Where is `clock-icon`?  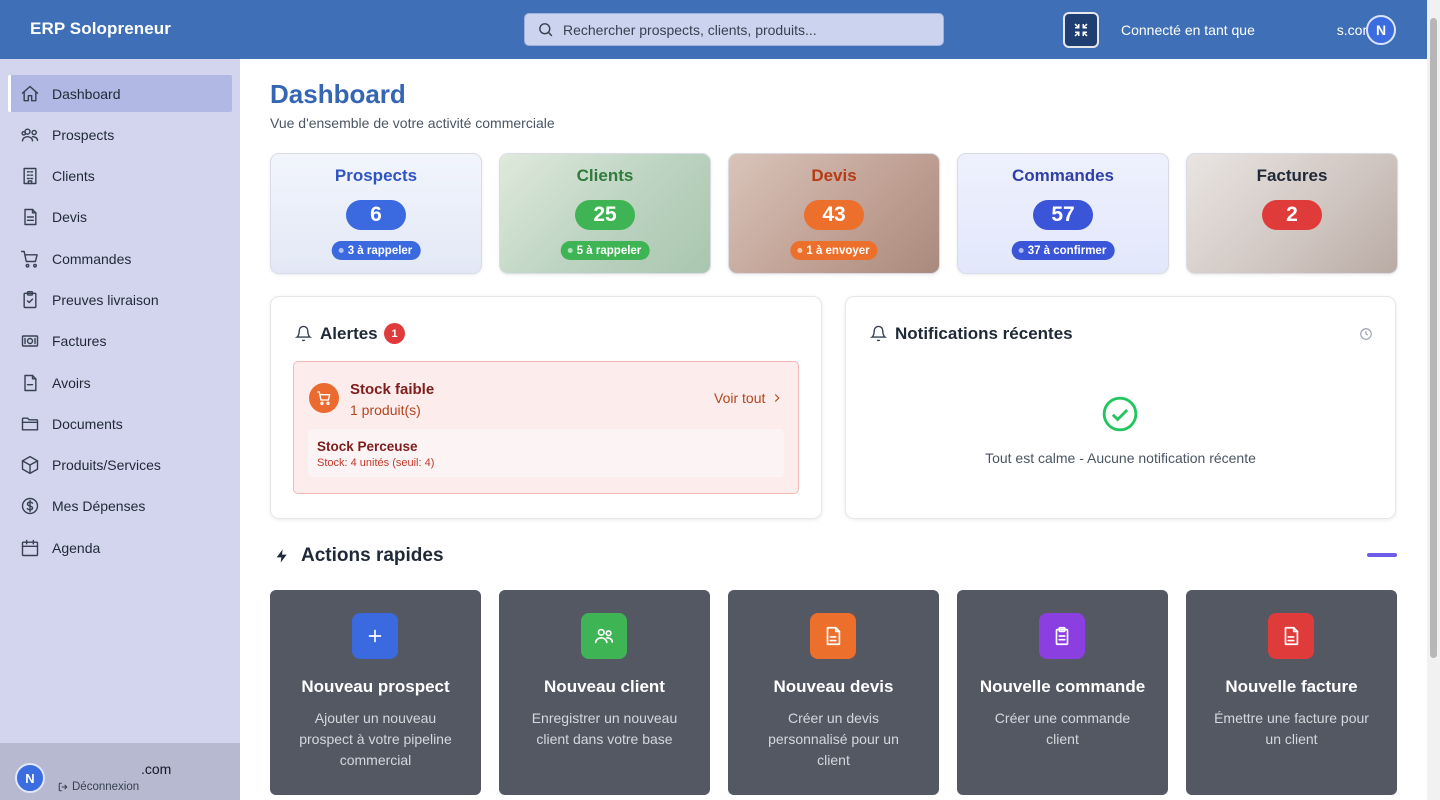
clock-icon is located at coordinates (1366, 334).